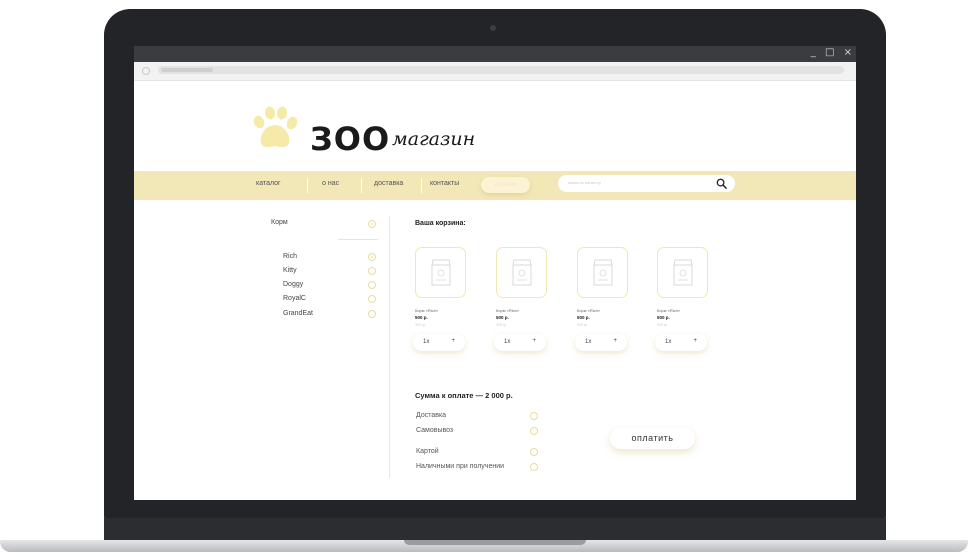 This screenshot has height=557, width=968. I want to click on laptop-base-notch, so click(495, 542).